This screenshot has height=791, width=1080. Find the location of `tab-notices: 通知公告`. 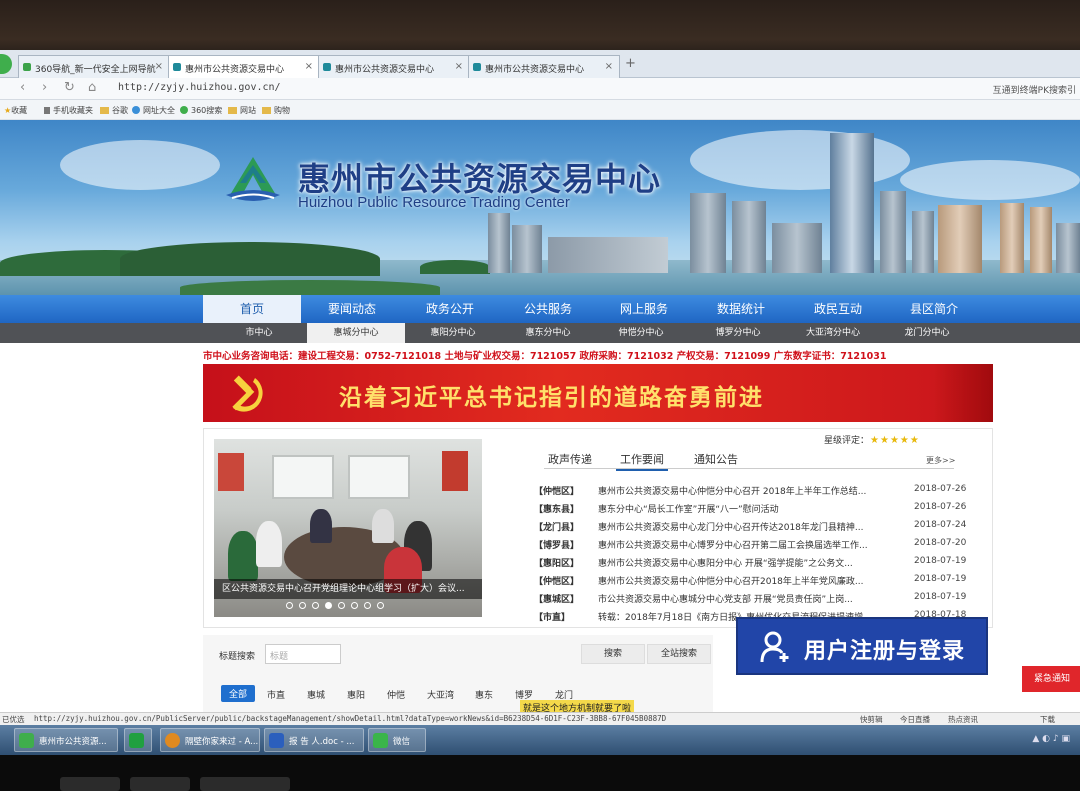

tab-notices: 通知公告 is located at coordinates (716, 459).